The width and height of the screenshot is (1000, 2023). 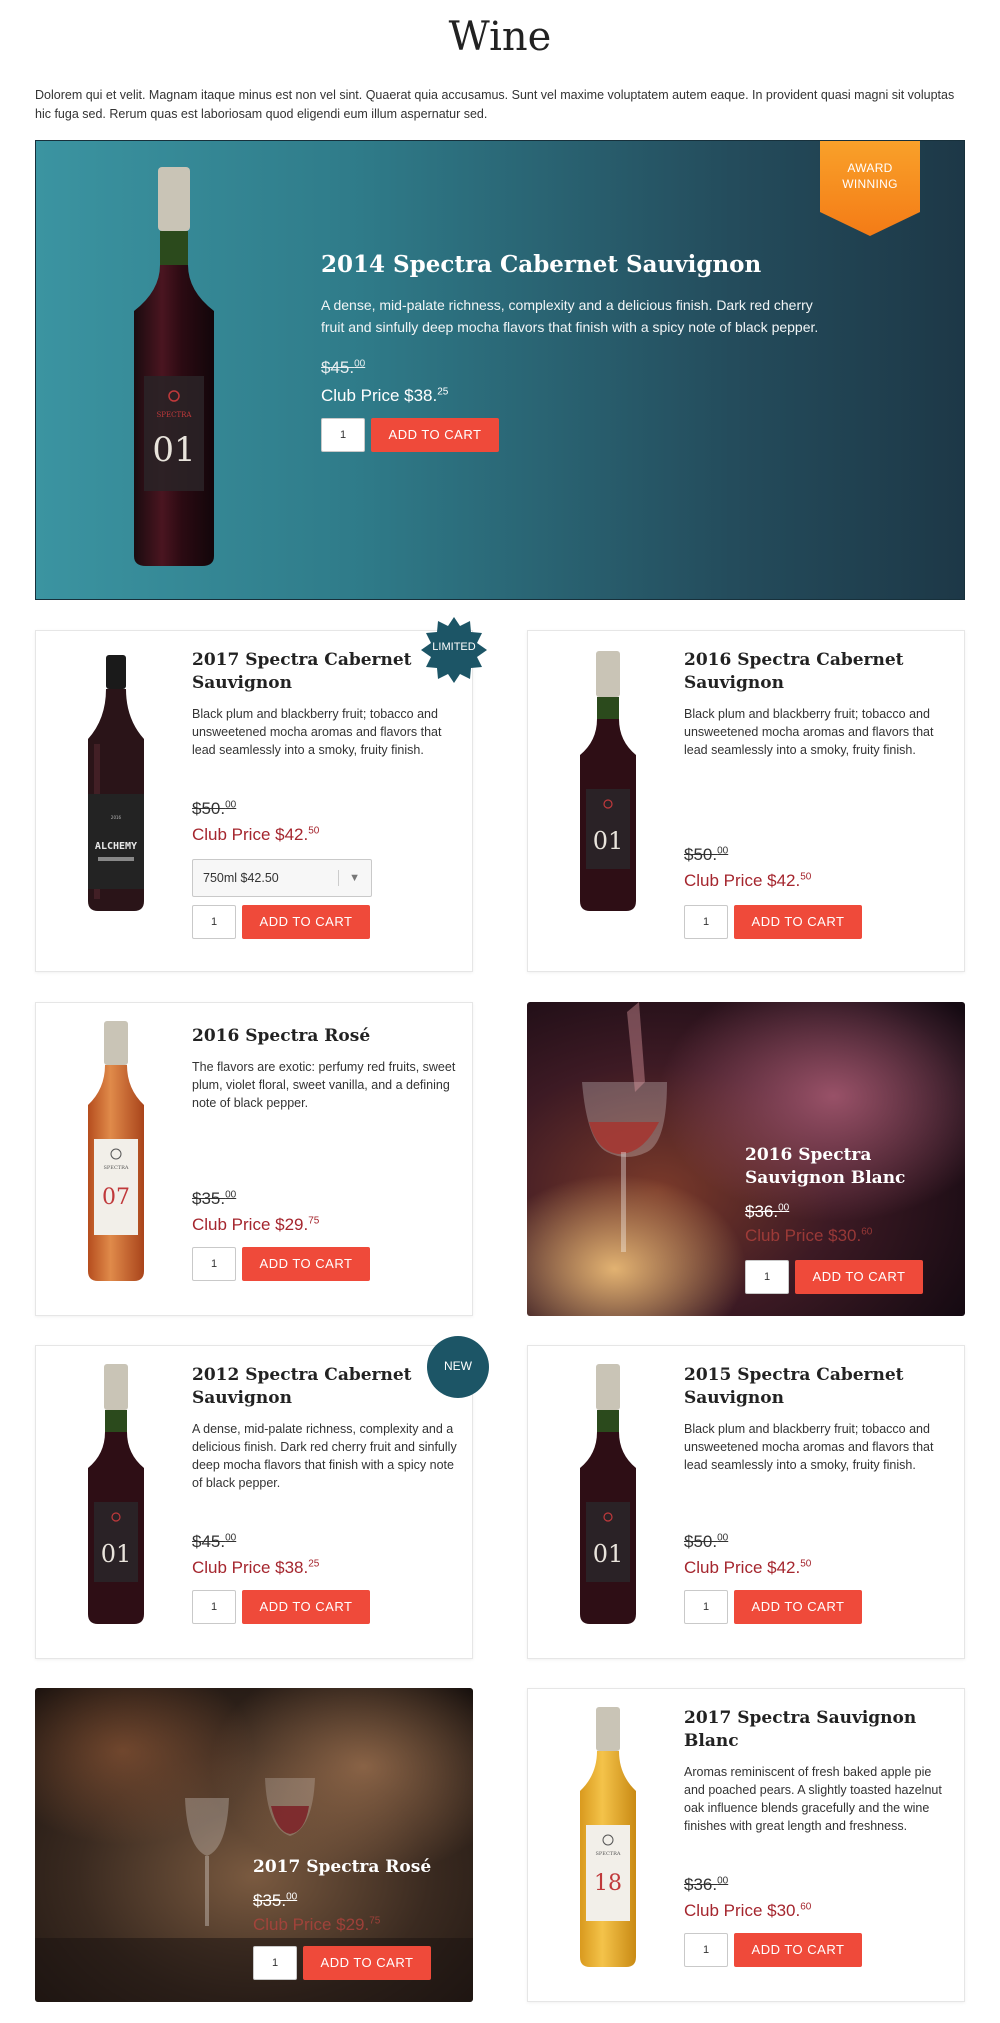 I want to click on page-title: Wine, so click(x=500, y=37).